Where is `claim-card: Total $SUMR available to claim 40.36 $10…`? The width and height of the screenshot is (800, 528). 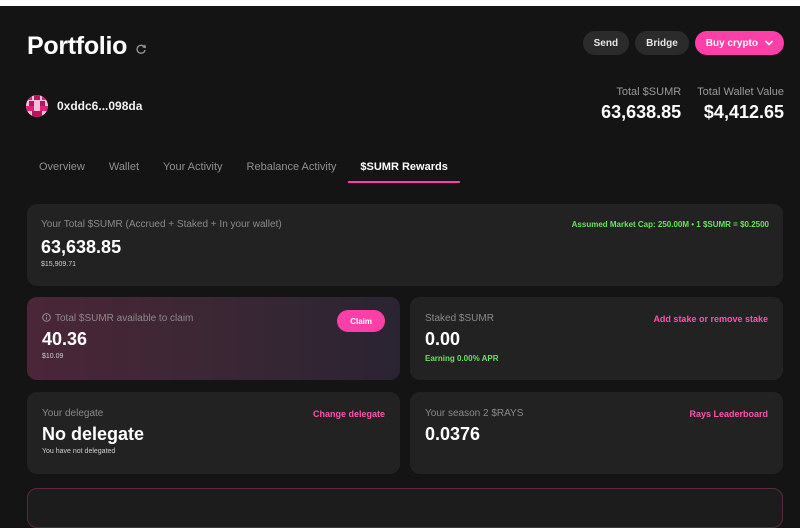
claim-card: Total $SUMR available to claim 40.36 $10… is located at coordinates (213, 338).